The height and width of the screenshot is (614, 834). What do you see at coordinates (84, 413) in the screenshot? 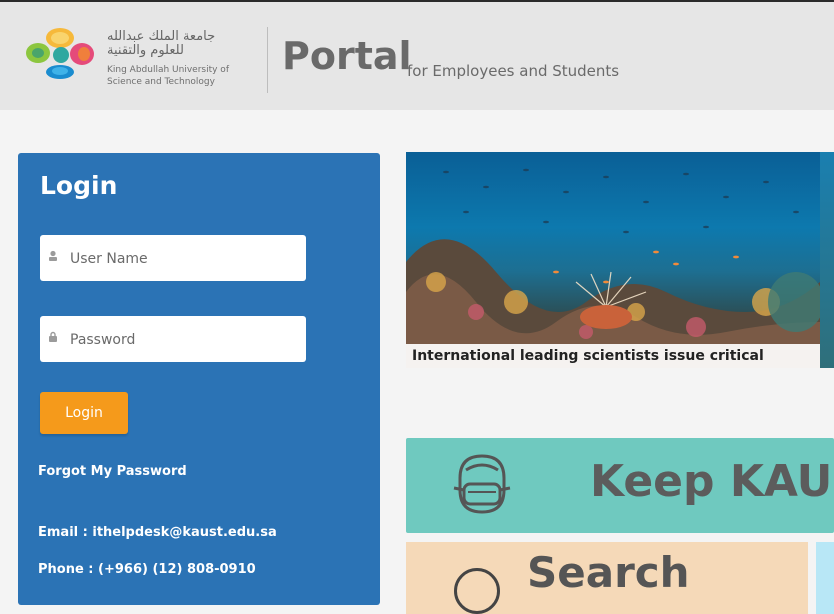
I see `login-button: Login` at bounding box center [84, 413].